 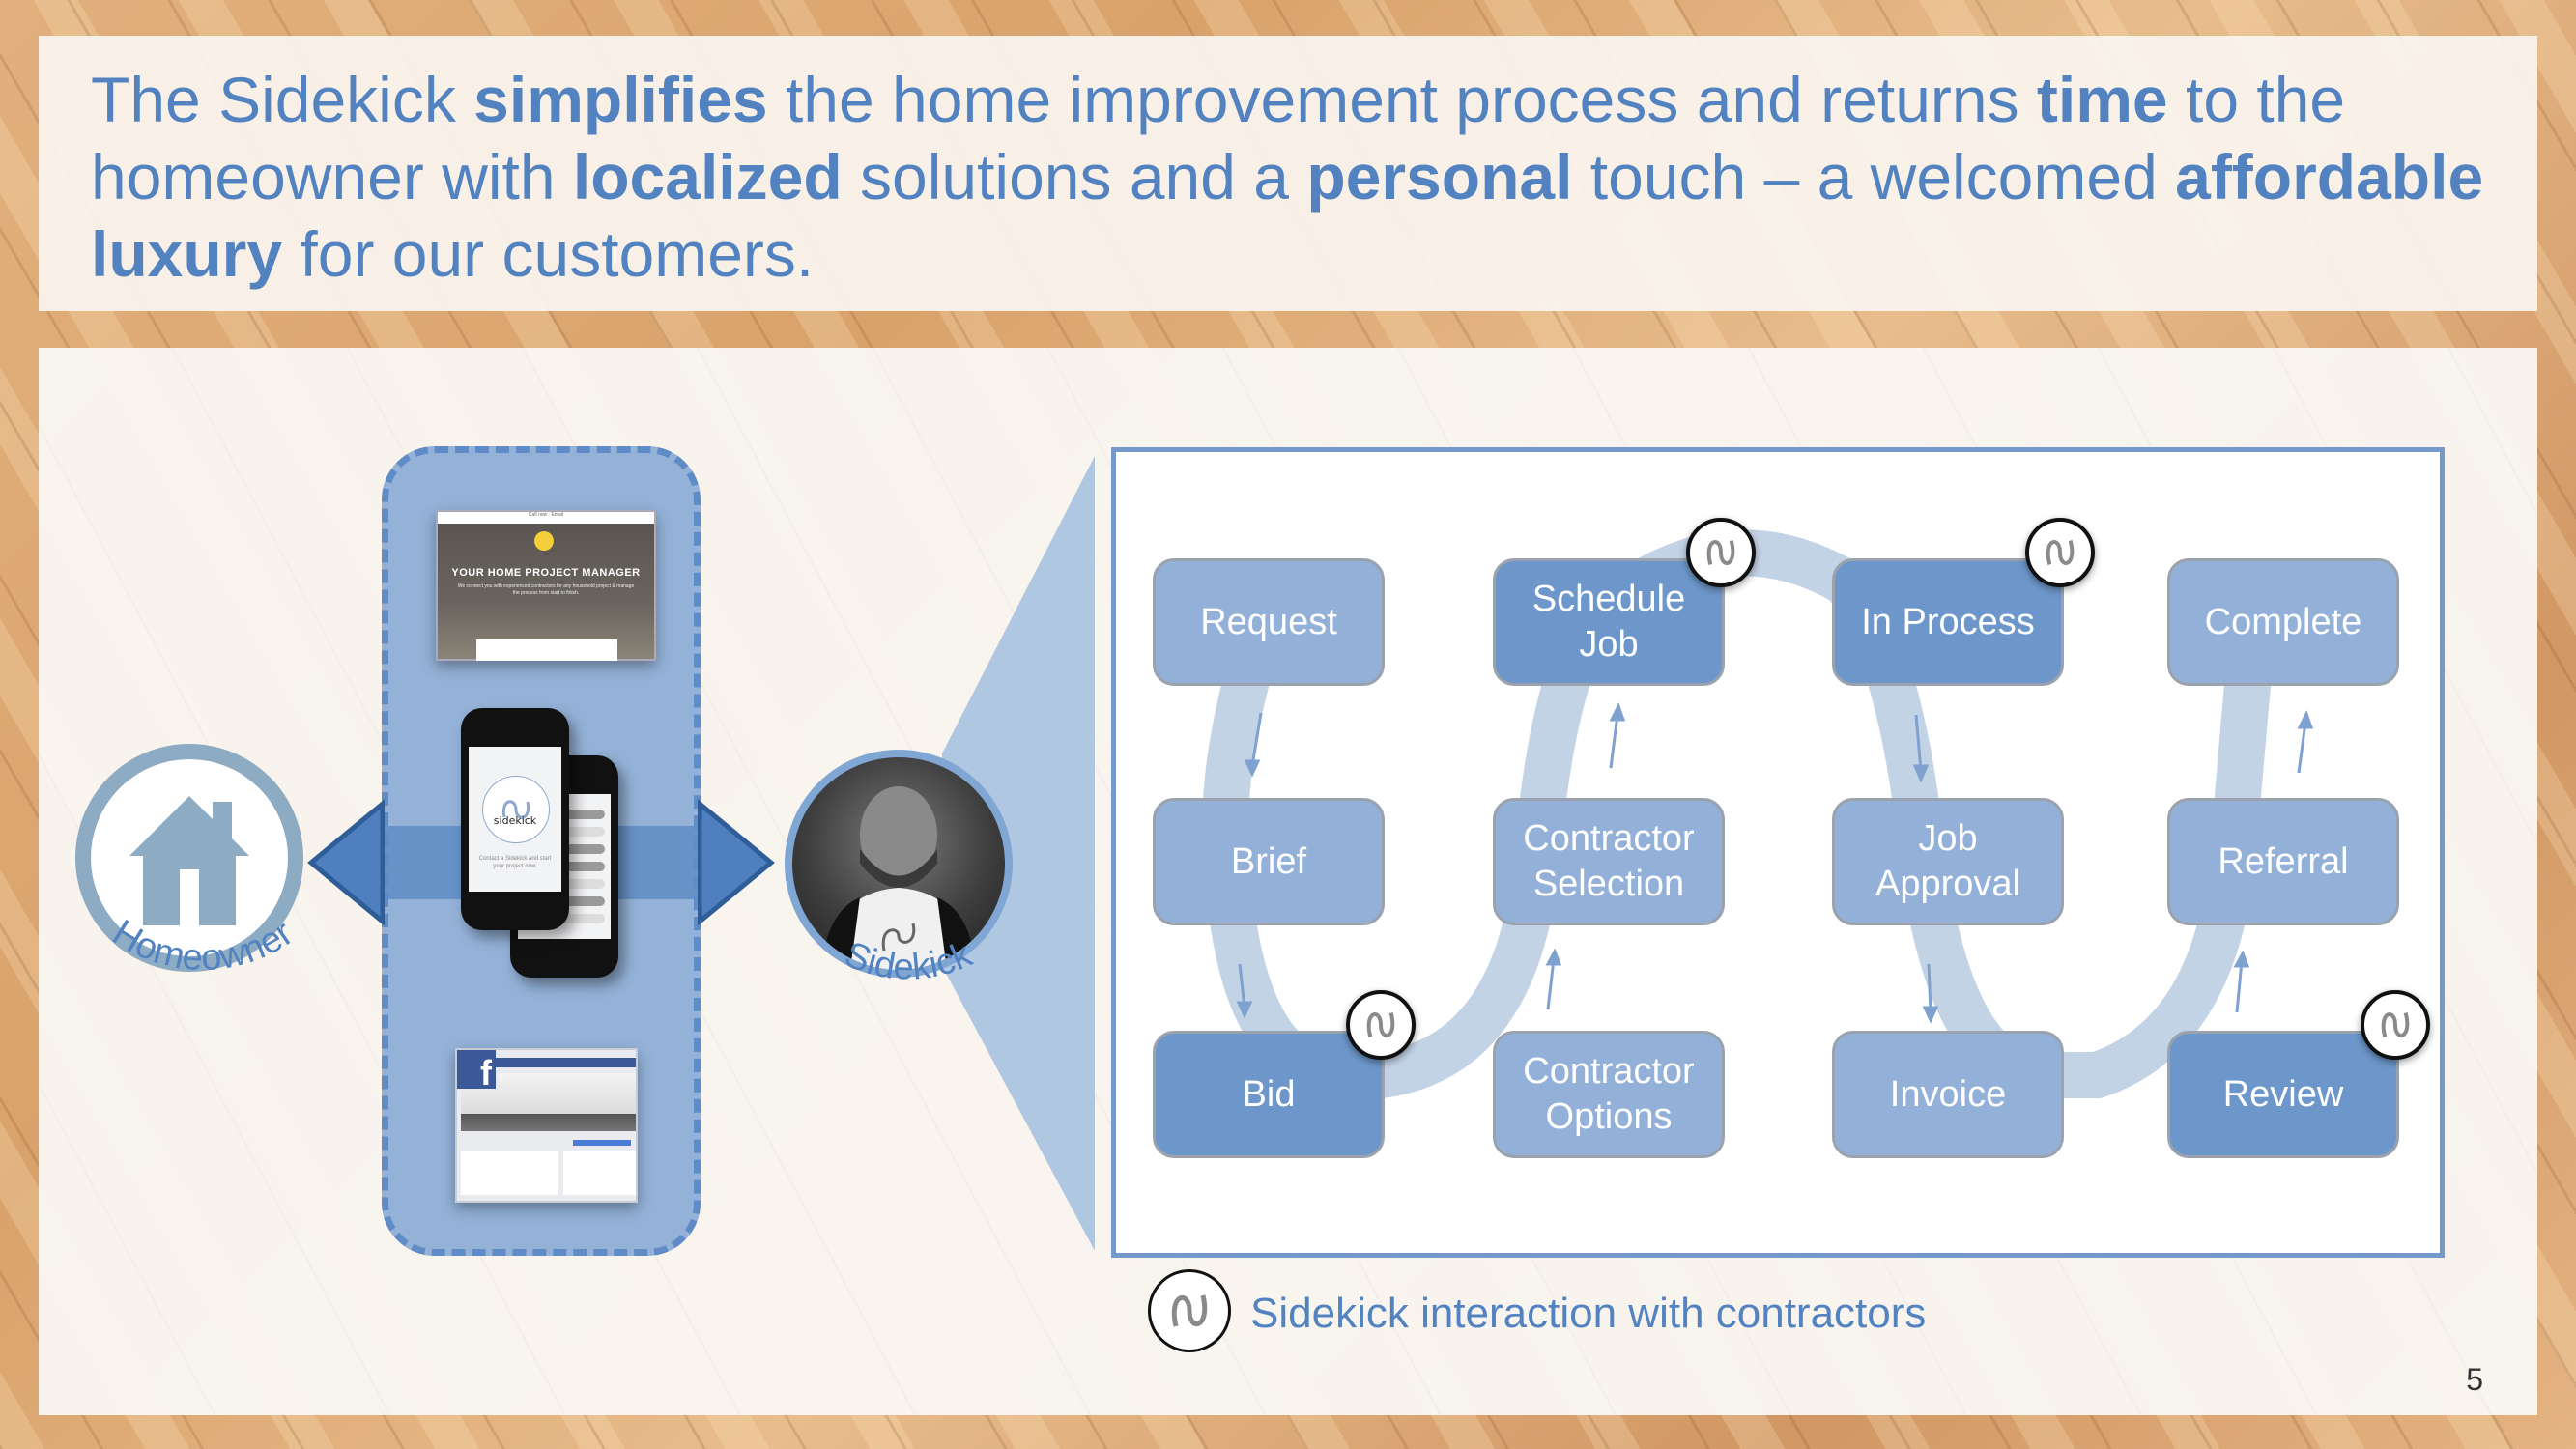 I want to click on process-step-contractor-options: Contractor Options, so click(x=1609, y=1094).